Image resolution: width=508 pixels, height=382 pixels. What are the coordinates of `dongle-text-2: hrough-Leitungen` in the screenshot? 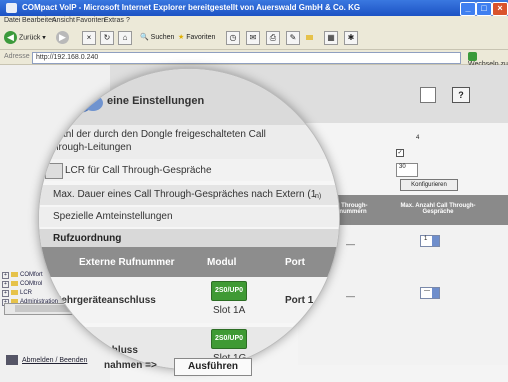 It's located at (92, 147).